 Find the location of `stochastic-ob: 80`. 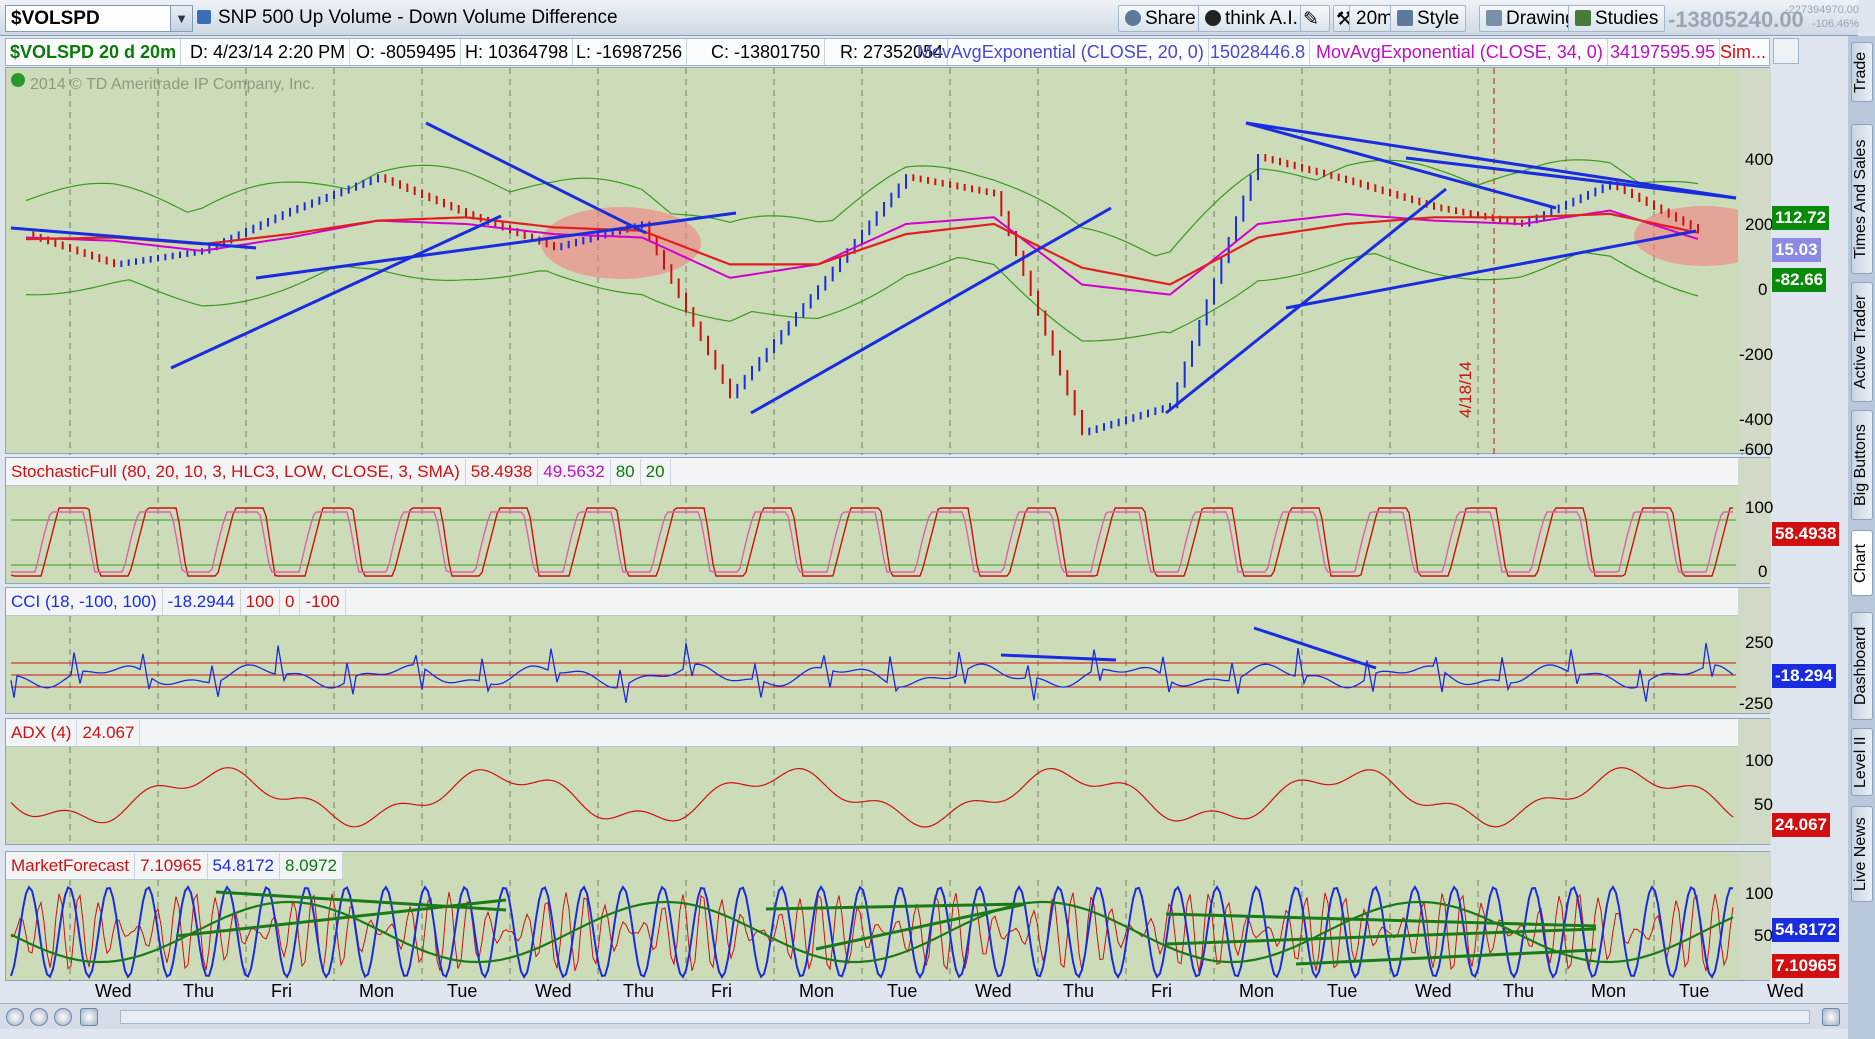

stochastic-ob: 80 is located at coordinates (626, 472).